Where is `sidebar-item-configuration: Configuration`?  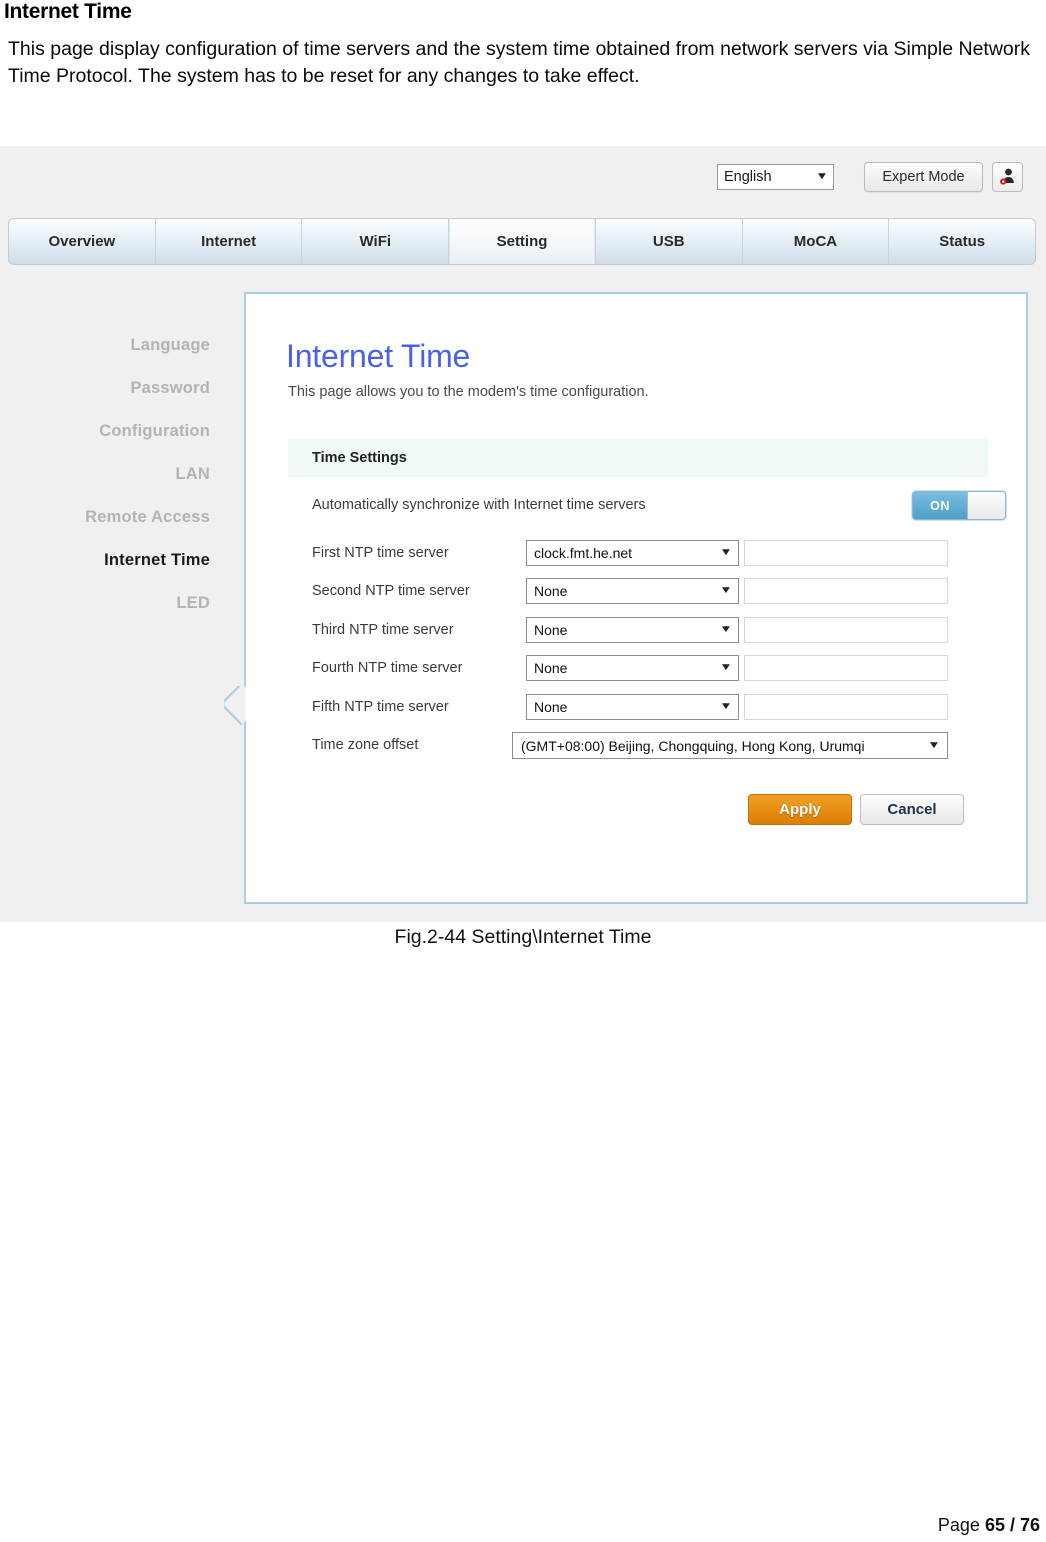 sidebar-item-configuration: Configuration is located at coordinates (105, 431).